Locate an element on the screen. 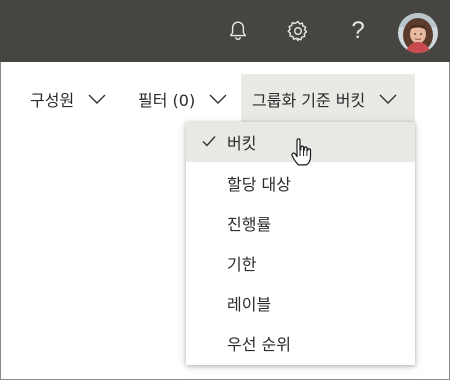  bell-icon is located at coordinates (238, 31).